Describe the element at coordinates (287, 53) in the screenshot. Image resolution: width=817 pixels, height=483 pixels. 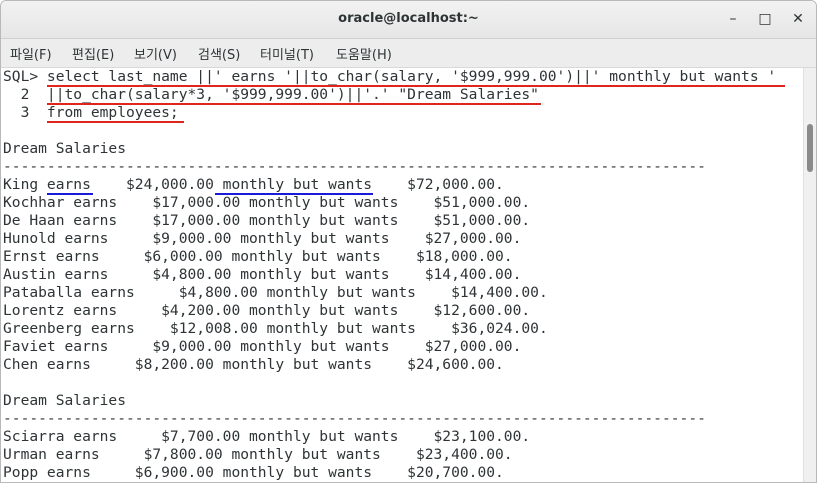
I see `menu-terminal: 터미널(T)` at that location.